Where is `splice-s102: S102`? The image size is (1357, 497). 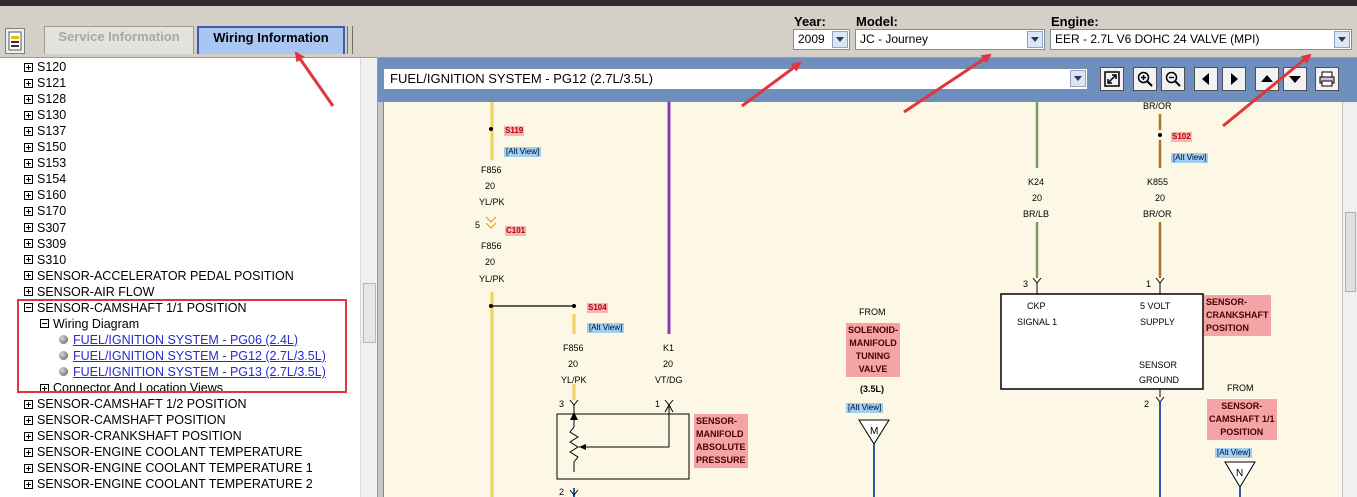 splice-s102: S102 is located at coordinates (1181, 137).